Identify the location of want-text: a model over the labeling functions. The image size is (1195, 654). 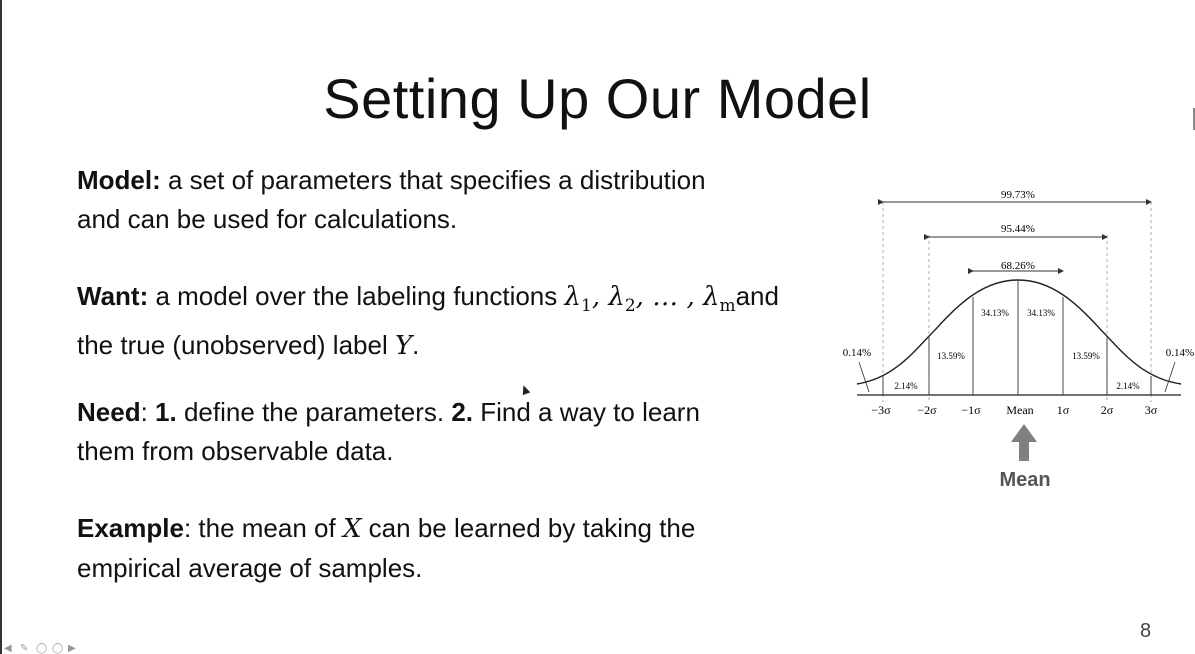
(356, 296).